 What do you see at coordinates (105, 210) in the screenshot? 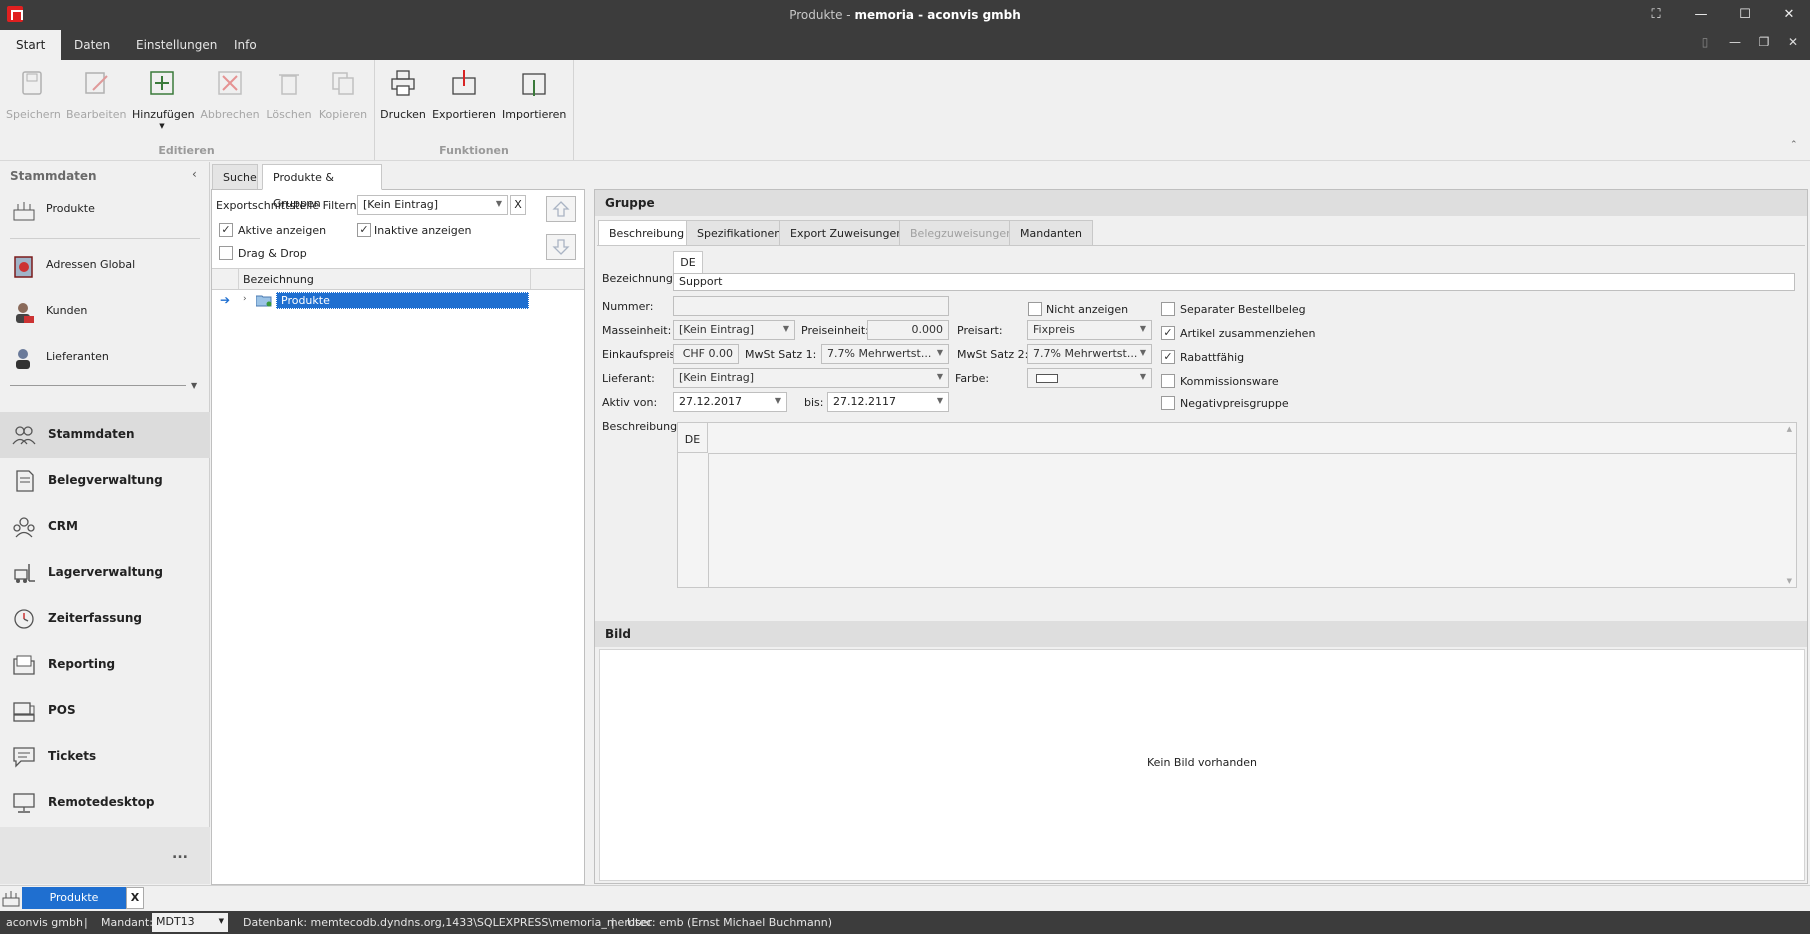
I see `nav-item-produkte: Produkte` at bounding box center [105, 210].